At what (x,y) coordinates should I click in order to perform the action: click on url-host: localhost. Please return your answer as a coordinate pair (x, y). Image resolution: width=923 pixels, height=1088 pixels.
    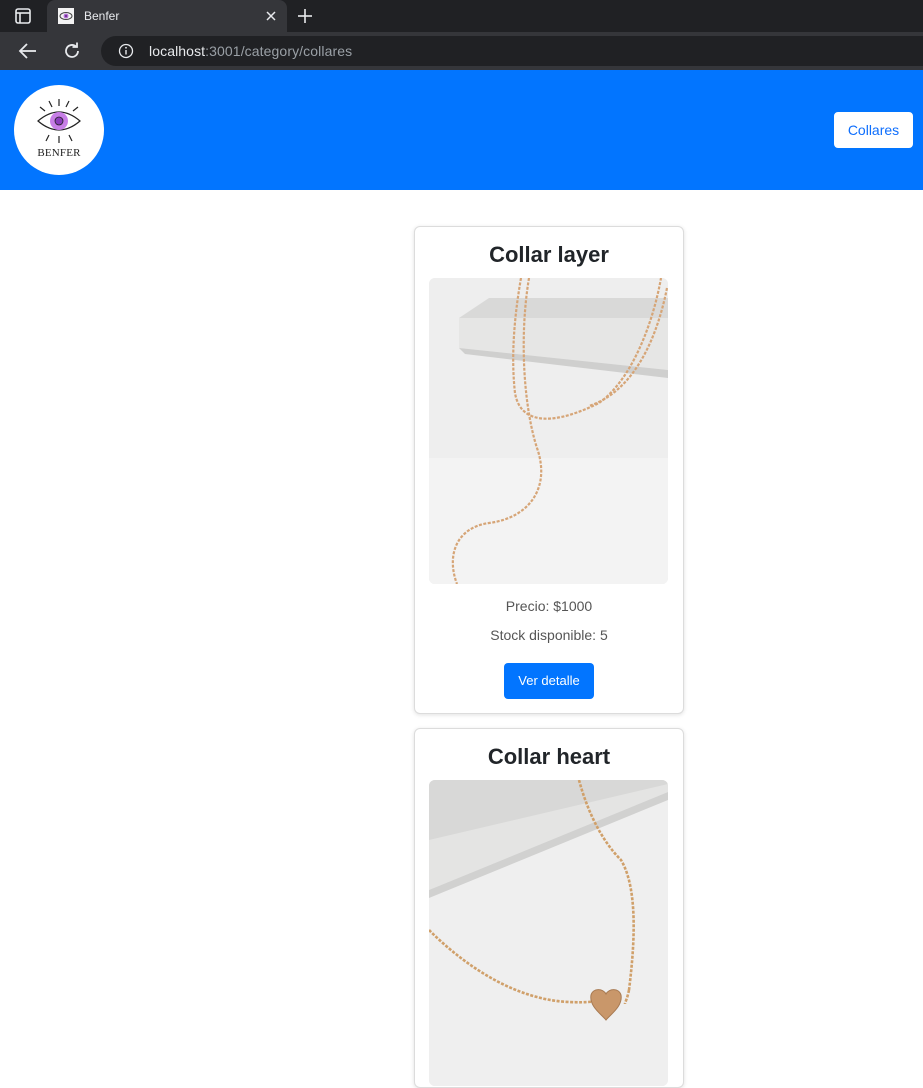
    Looking at the image, I should click on (177, 51).